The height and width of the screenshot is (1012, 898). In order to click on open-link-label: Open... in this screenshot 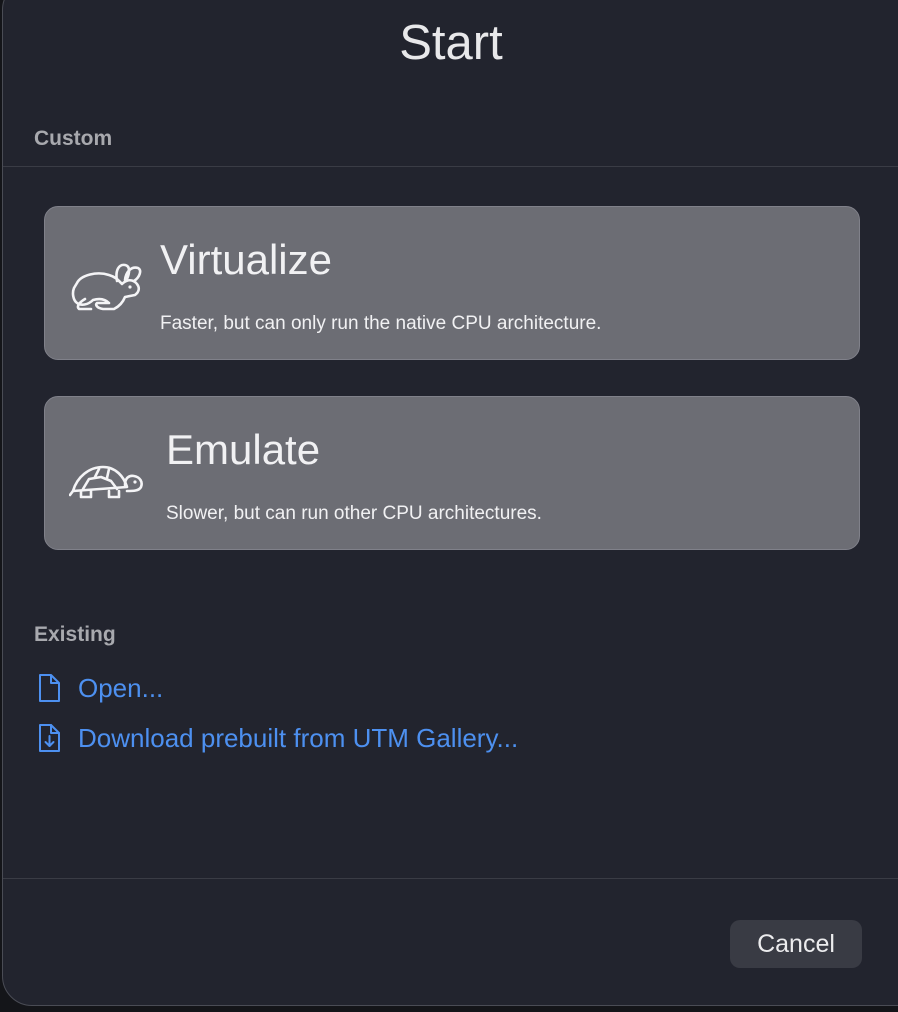, I will do `click(121, 688)`.